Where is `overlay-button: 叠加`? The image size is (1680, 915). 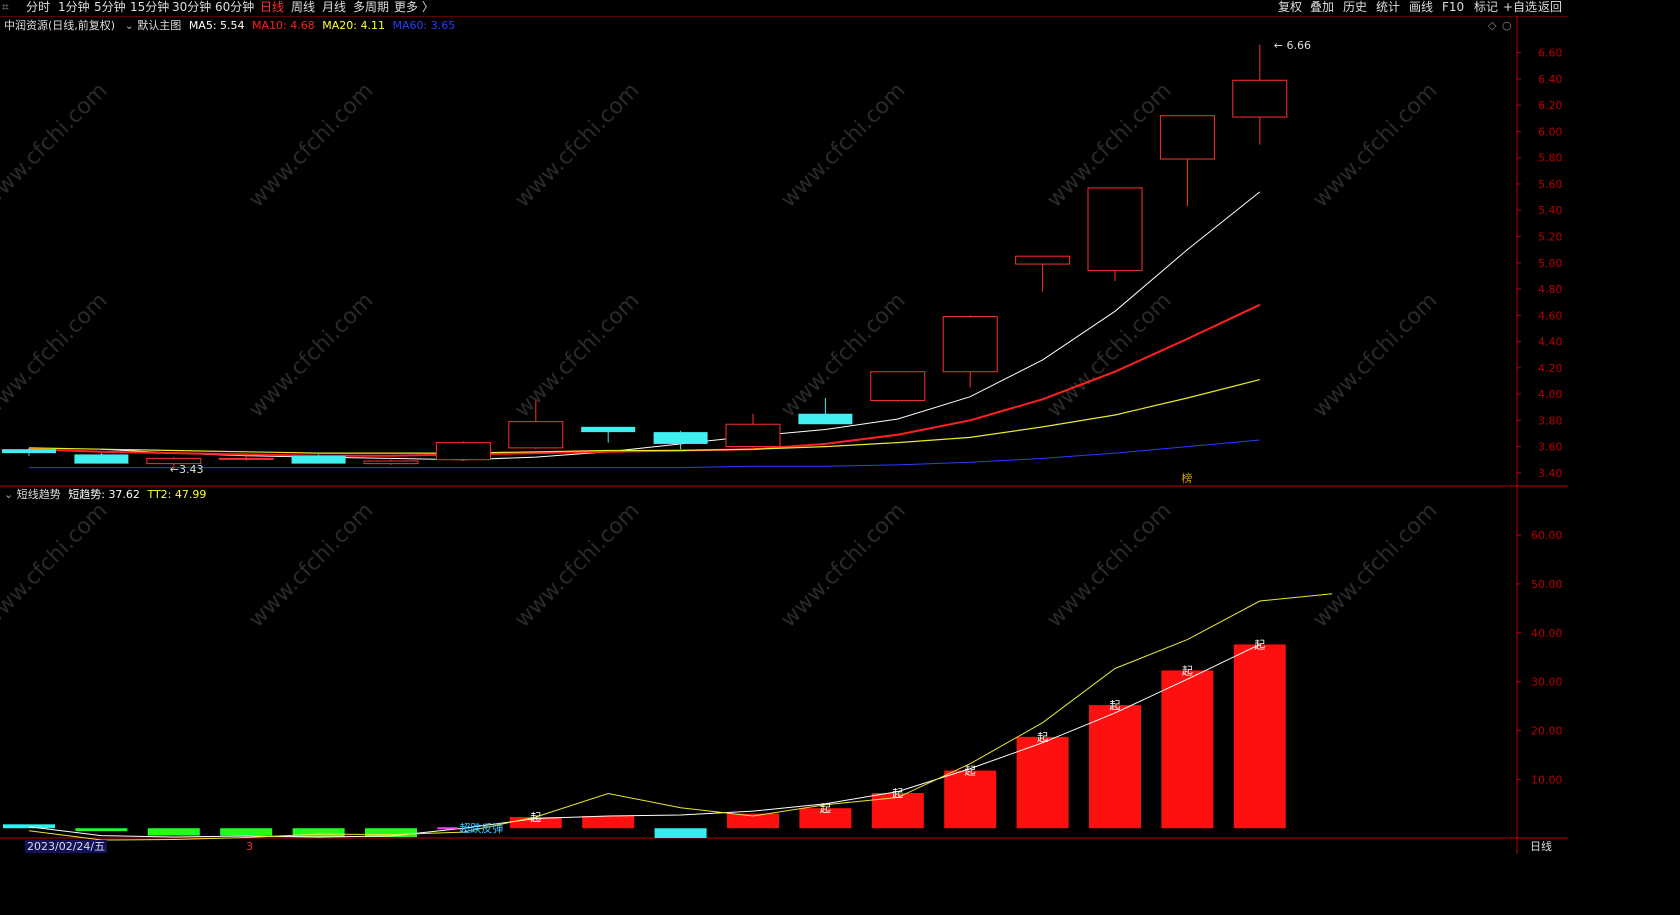 overlay-button: 叠加 is located at coordinates (1322, 7).